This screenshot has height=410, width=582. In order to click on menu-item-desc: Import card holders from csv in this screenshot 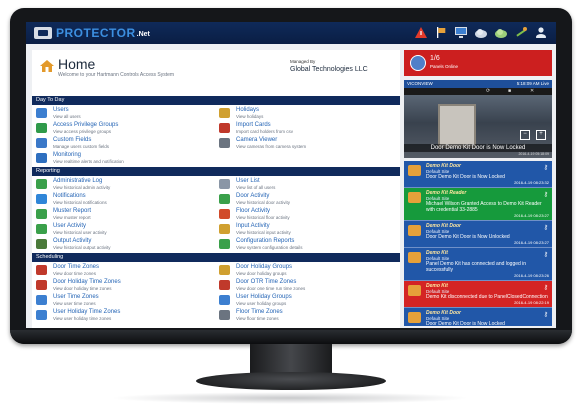, I will do `click(265, 131)`.